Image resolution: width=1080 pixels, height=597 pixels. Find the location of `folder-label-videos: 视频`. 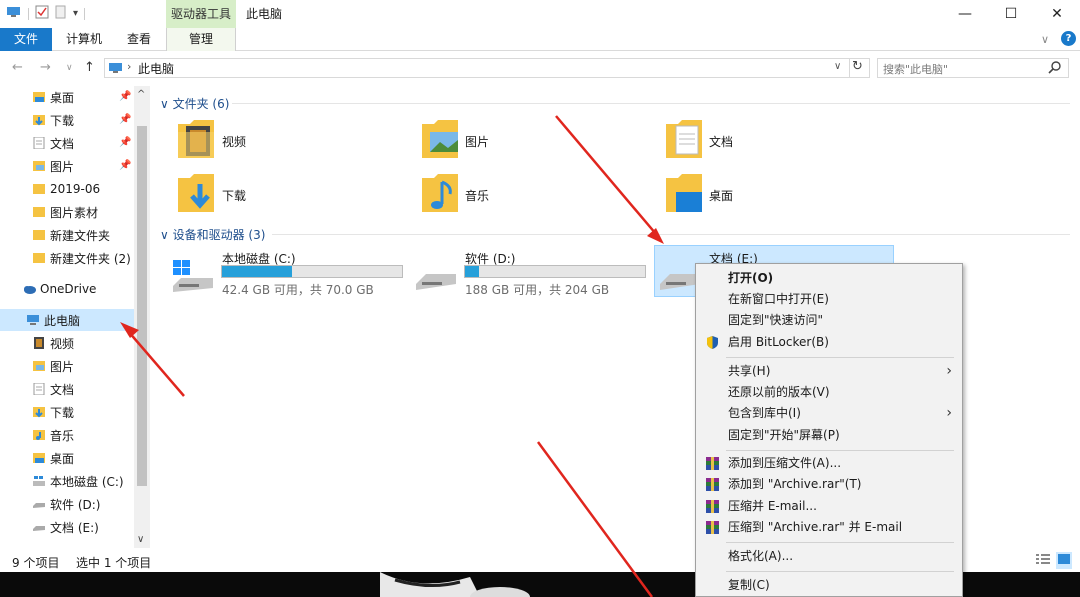

folder-label-videos: 视频 is located at coordinates (234, 141).